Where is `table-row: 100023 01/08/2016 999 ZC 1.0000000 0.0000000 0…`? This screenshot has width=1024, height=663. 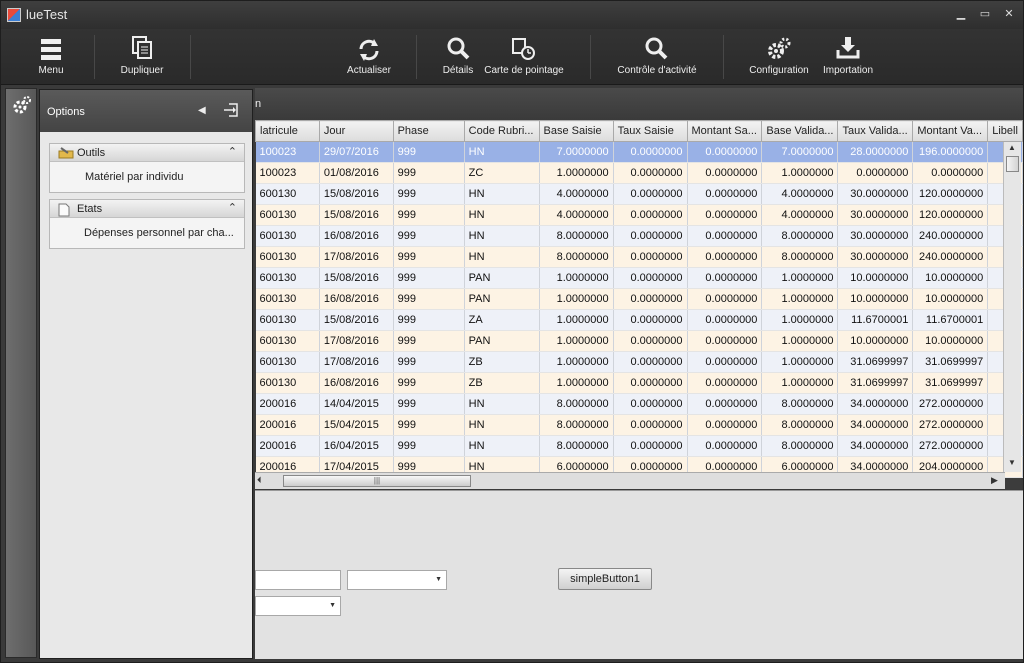
table-row: 100023 01/08/2016 999 ZC 1.0000000 0.0000000 0… is located at coordinates (639, 173).